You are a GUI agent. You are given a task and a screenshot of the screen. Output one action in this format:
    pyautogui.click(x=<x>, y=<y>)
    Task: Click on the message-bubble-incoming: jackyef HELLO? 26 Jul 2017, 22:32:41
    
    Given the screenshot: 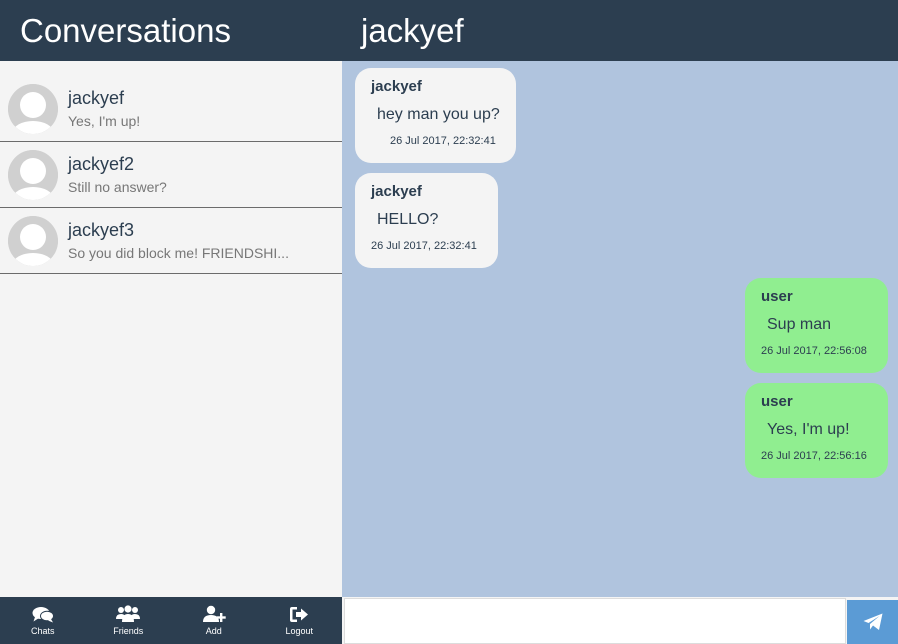 What is the action you would take?
    pyautogui.click(x=426, y=220)
    